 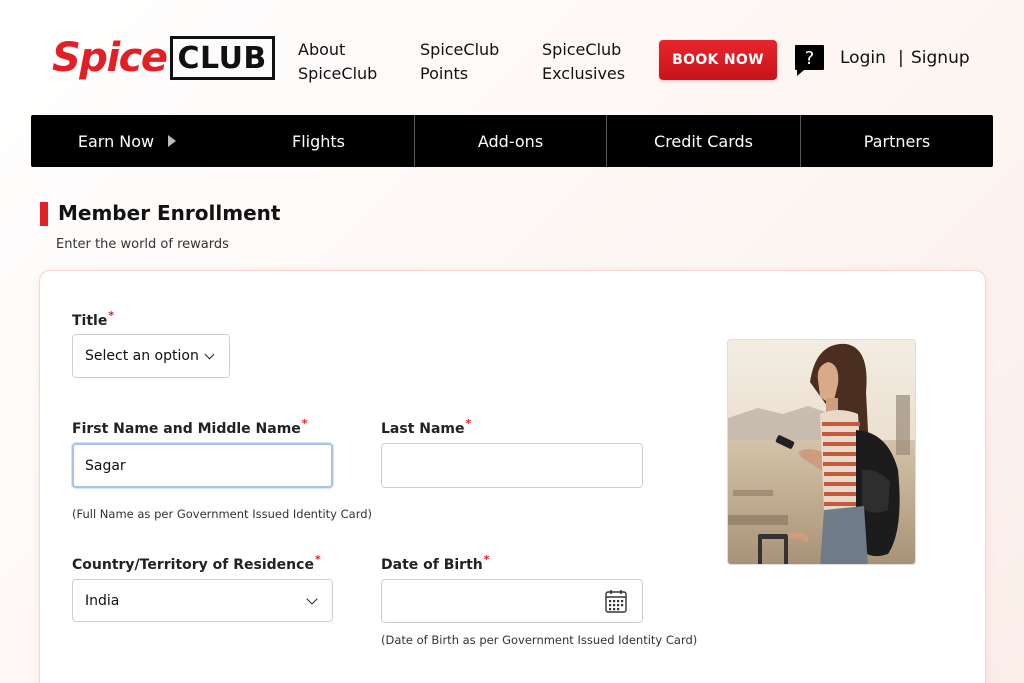 I want to click on spiceclub-logo: Spice CLUB, so click(x=163, y=58).